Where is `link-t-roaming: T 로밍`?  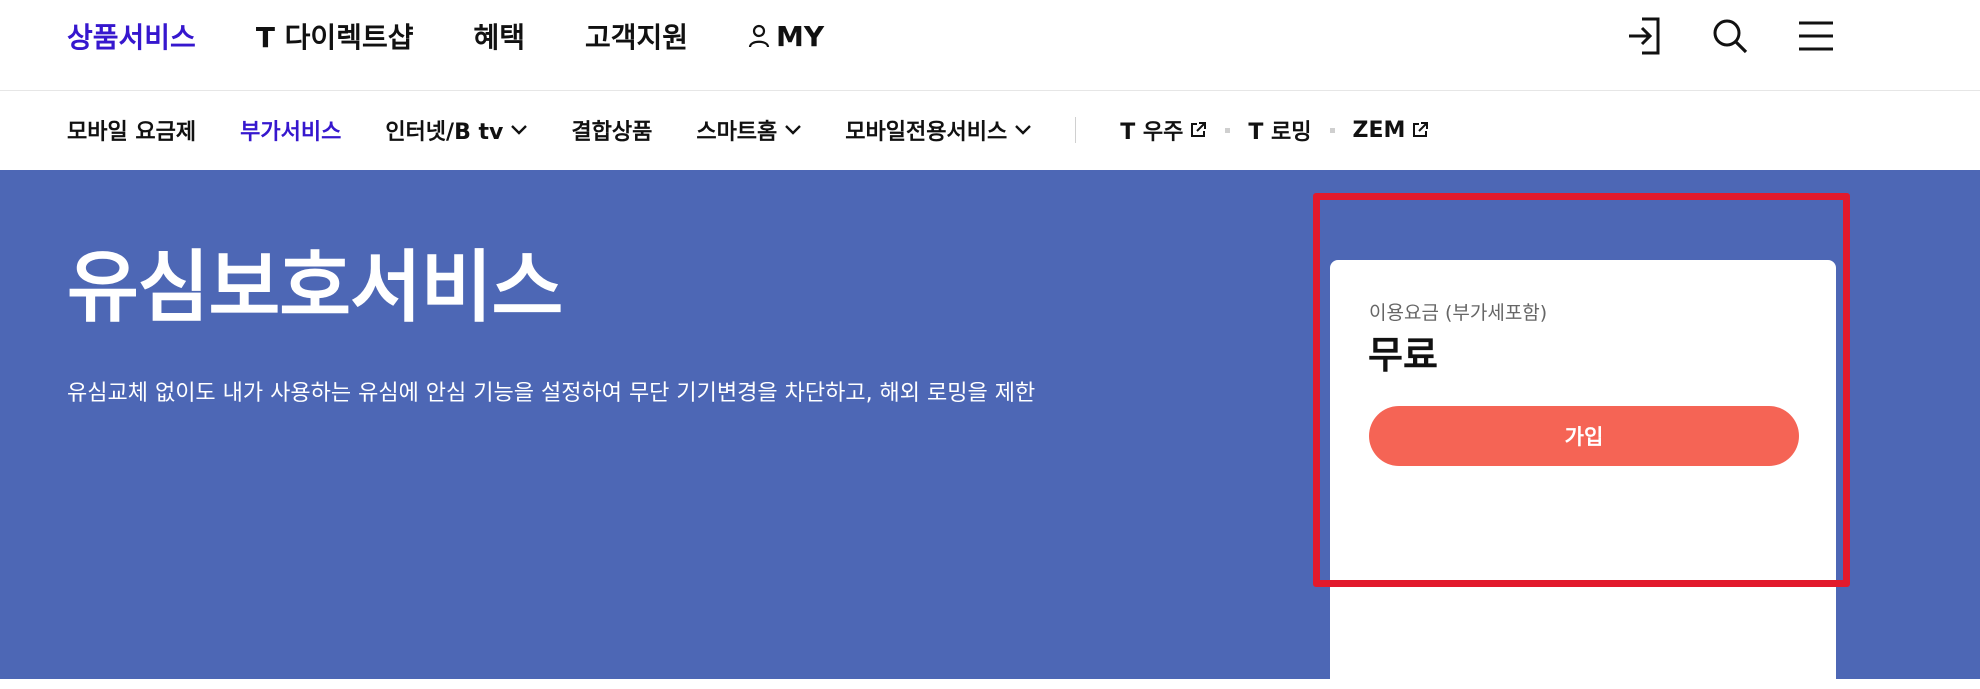
link-t-roaming: T 로밍 is located at coordinates (1279, 130).